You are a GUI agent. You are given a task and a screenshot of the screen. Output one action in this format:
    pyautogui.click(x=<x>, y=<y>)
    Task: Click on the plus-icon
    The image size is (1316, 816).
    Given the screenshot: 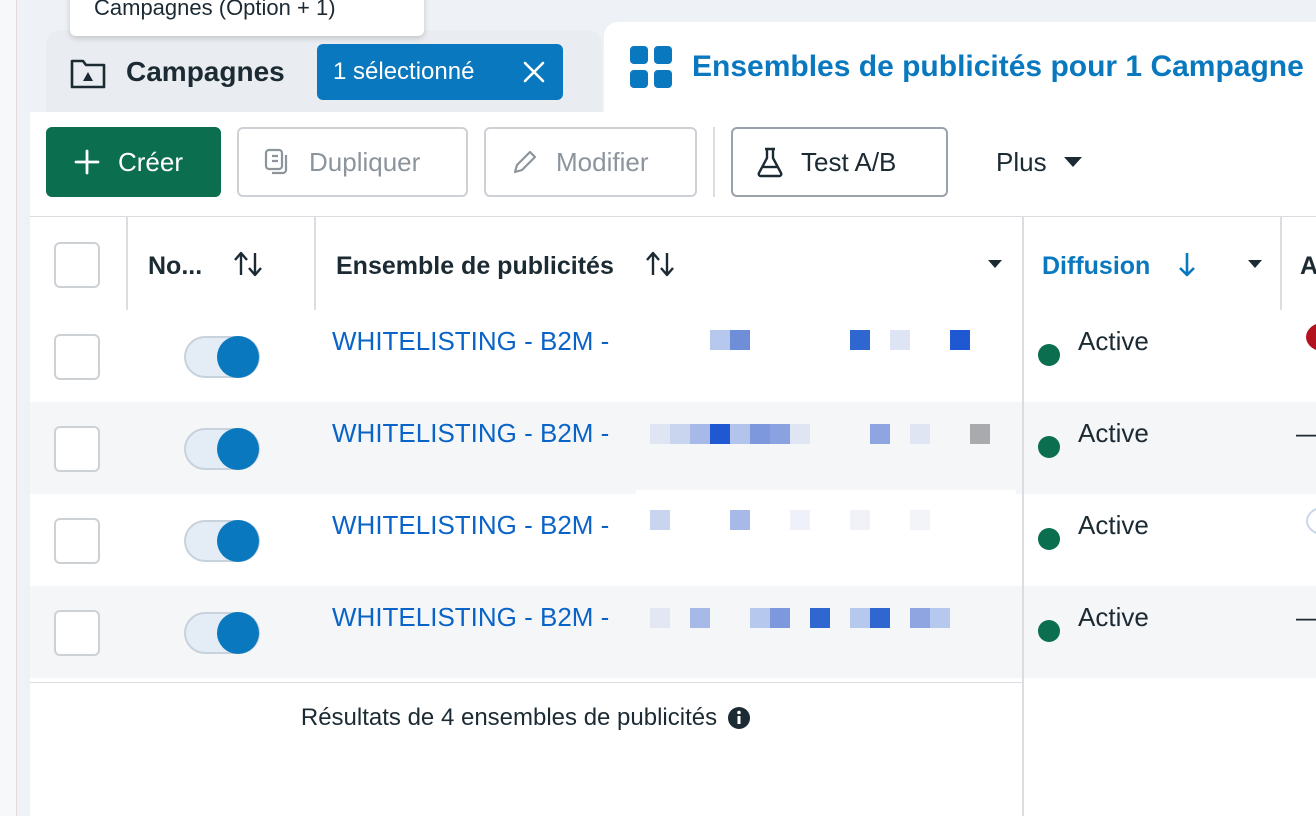 What is the action you would take?
    pyautogui.click(x=87, y=162)
    